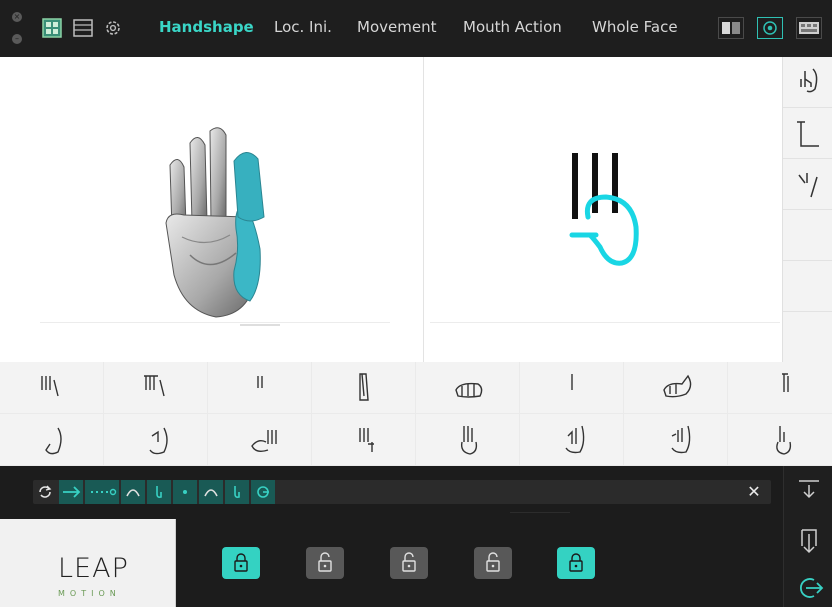 This screenshot has width=832, height=607. Describe the element at coordinates (303, 27) in the screenshot. I see `tab-loc-ini: Loc. Ini.` at that location.